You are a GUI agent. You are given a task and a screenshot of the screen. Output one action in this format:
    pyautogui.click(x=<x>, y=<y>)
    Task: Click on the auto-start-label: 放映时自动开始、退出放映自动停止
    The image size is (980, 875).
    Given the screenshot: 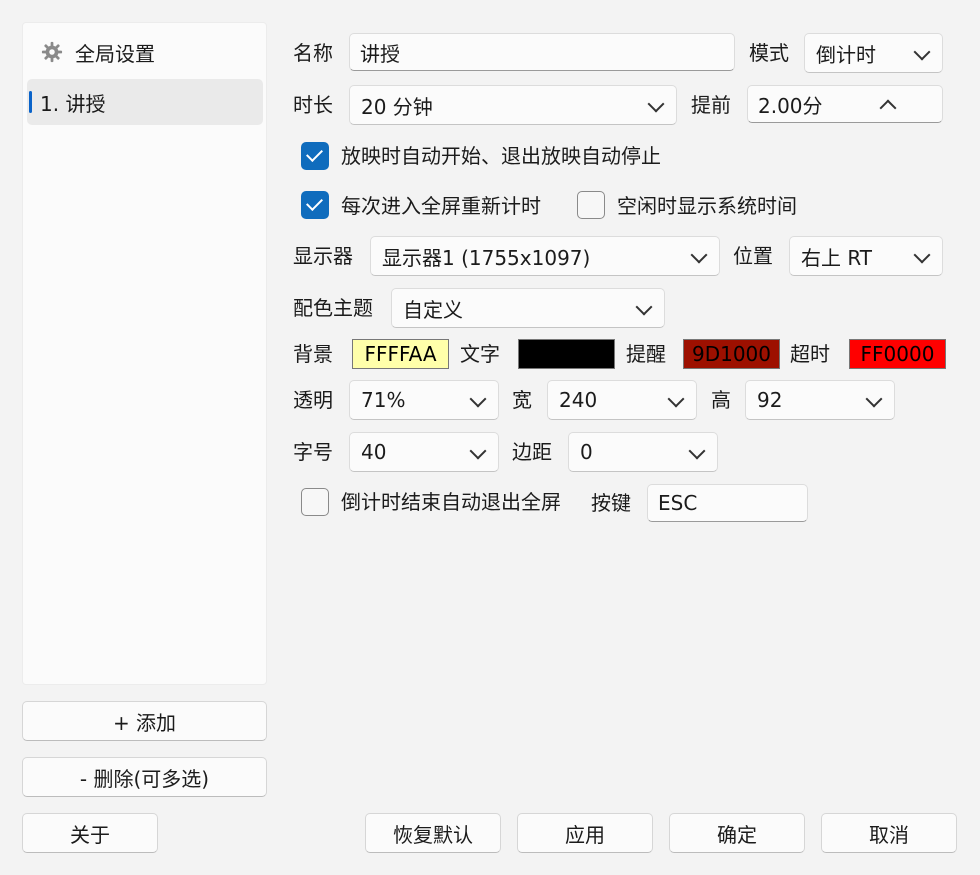 What is the action you would take?
    pyautogui.click(x=501, y=156)
    